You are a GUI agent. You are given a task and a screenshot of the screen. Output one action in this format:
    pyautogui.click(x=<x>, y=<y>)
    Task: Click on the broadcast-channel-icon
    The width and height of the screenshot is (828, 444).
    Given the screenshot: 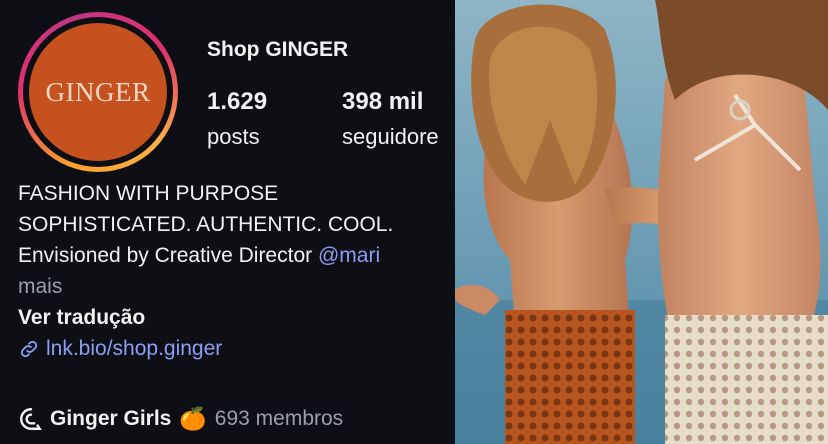 What is the action you would take?
    pyautogui.click(x=31, y=419)
    